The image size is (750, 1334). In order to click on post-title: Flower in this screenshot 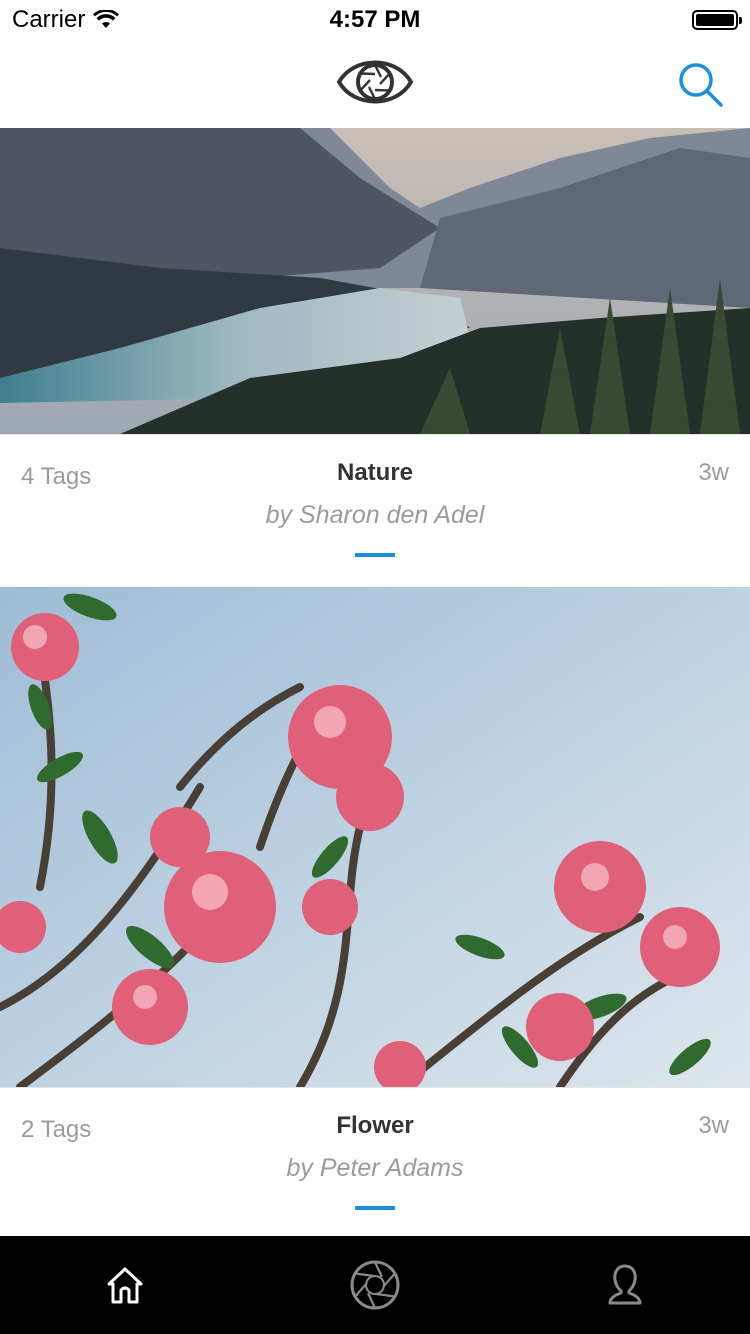, I will do `click(375, 1125)`.